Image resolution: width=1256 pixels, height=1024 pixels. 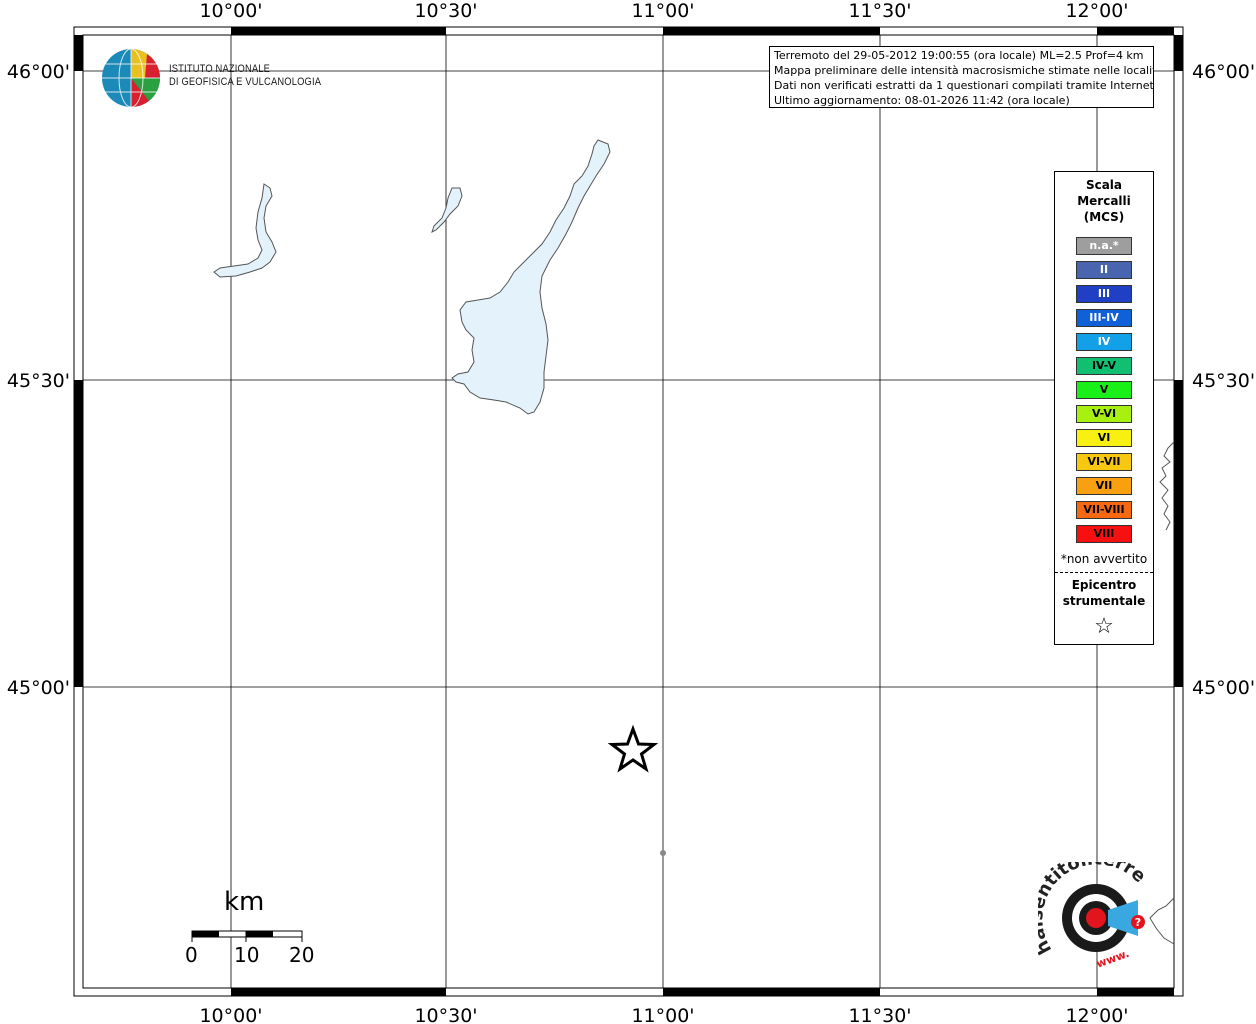 I want to click on lon-label-top: 10°00', so click(x=230, y=11).